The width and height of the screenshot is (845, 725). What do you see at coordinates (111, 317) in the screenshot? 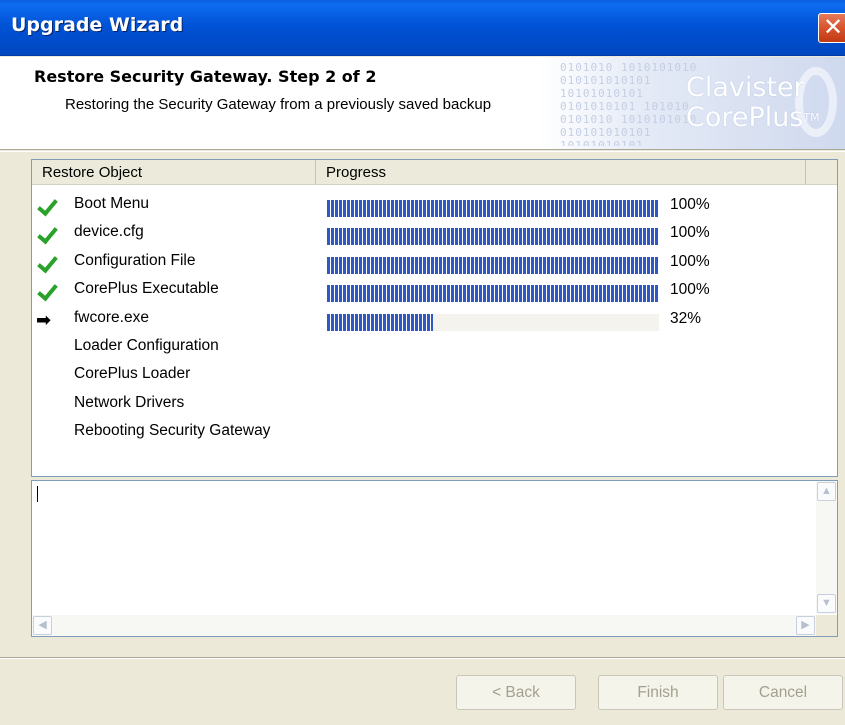
I see `restore-object-name: fwcore.exe` at bounding box center [111, 317].